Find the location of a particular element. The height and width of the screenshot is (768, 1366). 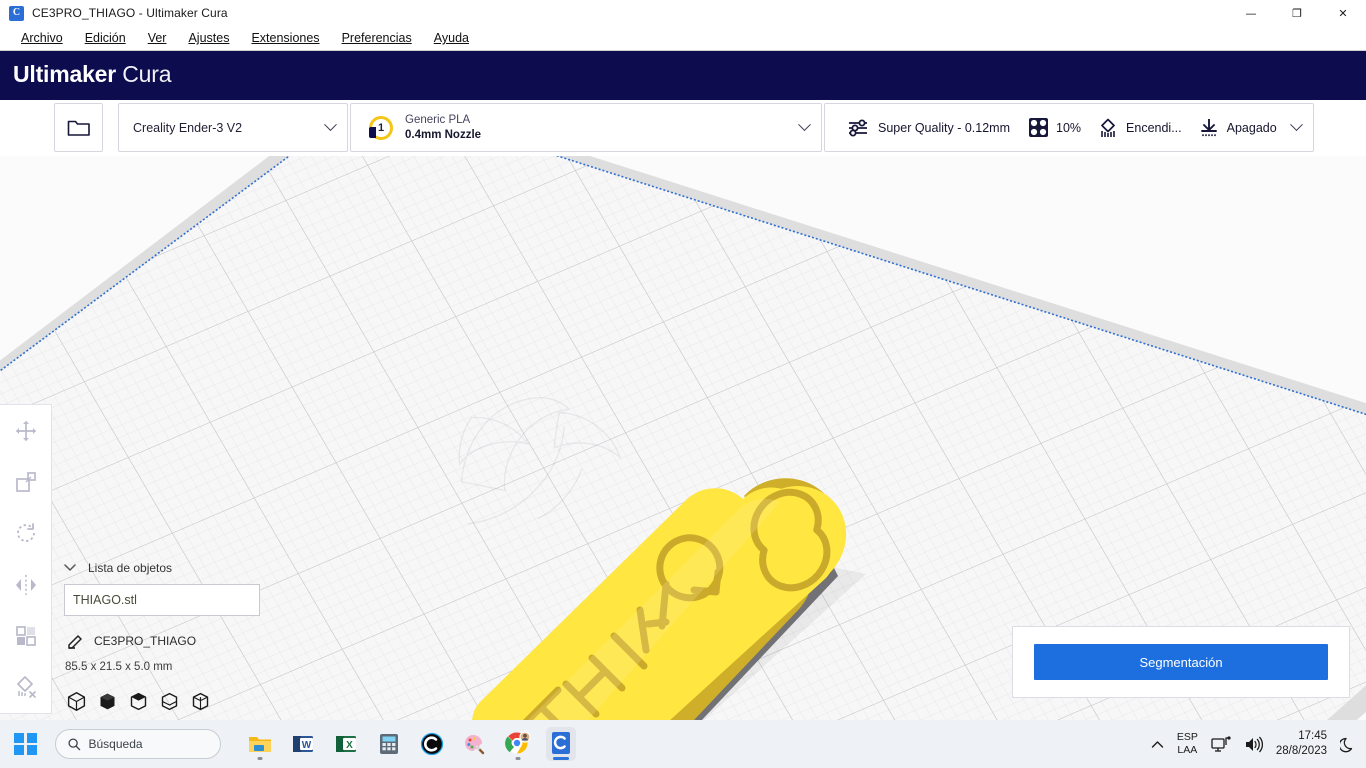

language-indicator: ESP LAA is located at coordinates (1187, 744).